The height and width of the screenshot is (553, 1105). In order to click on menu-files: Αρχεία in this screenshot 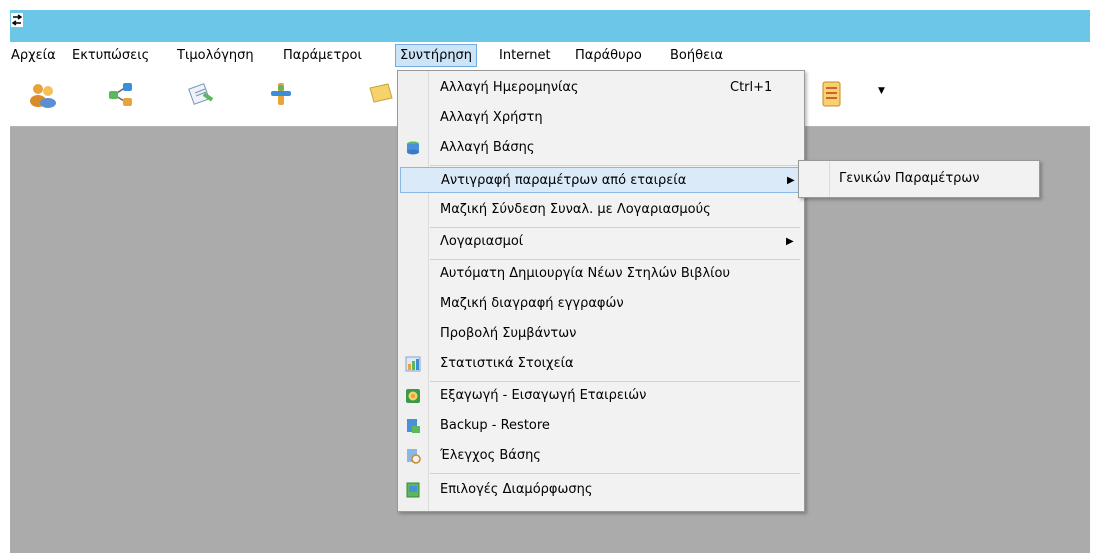, I will do `click(33, 55)`.